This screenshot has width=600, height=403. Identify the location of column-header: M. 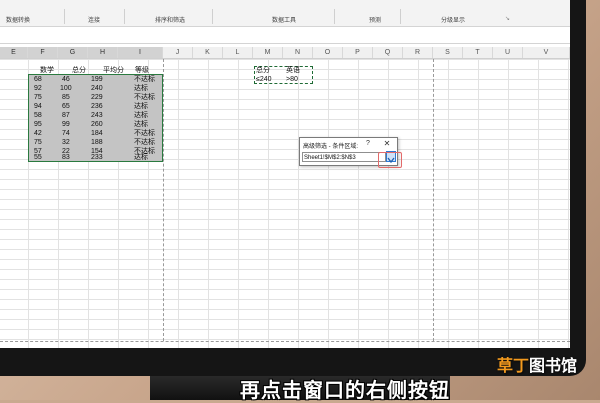
(268, 52).